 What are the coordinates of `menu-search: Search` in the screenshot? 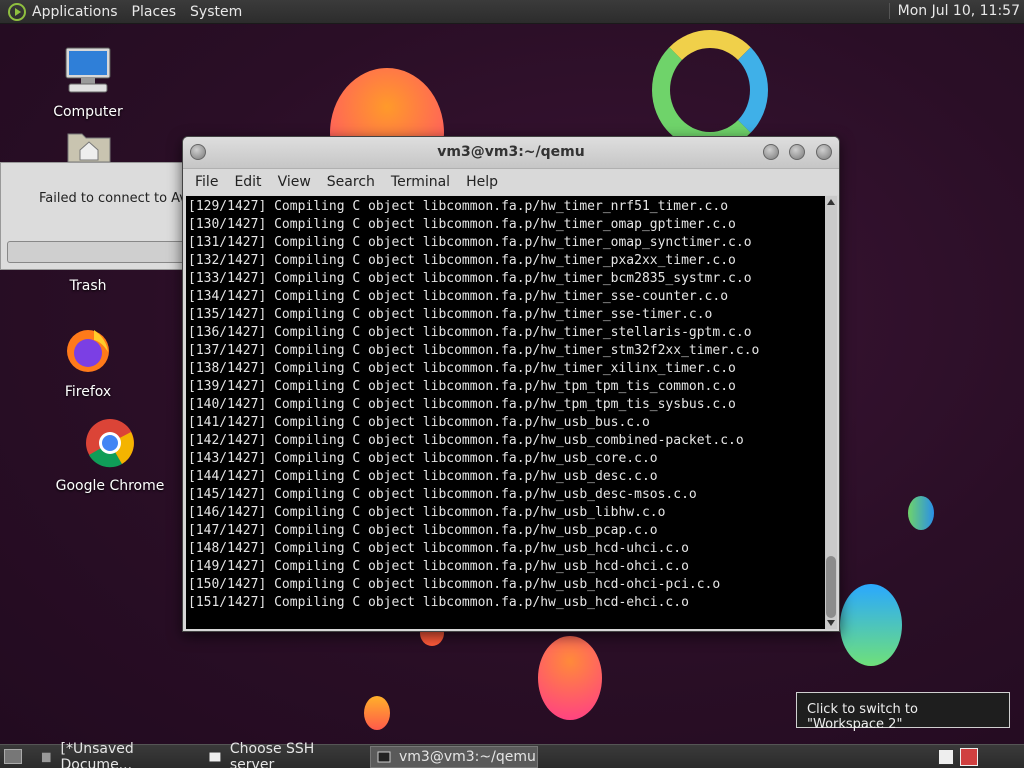 It's located at (351, 182).